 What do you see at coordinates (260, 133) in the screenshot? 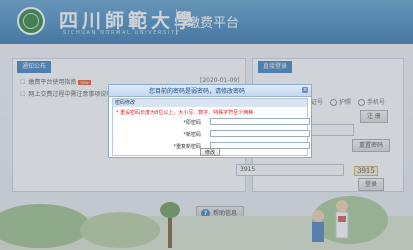
I see `new-password-input` at bounding box center [260, 133].